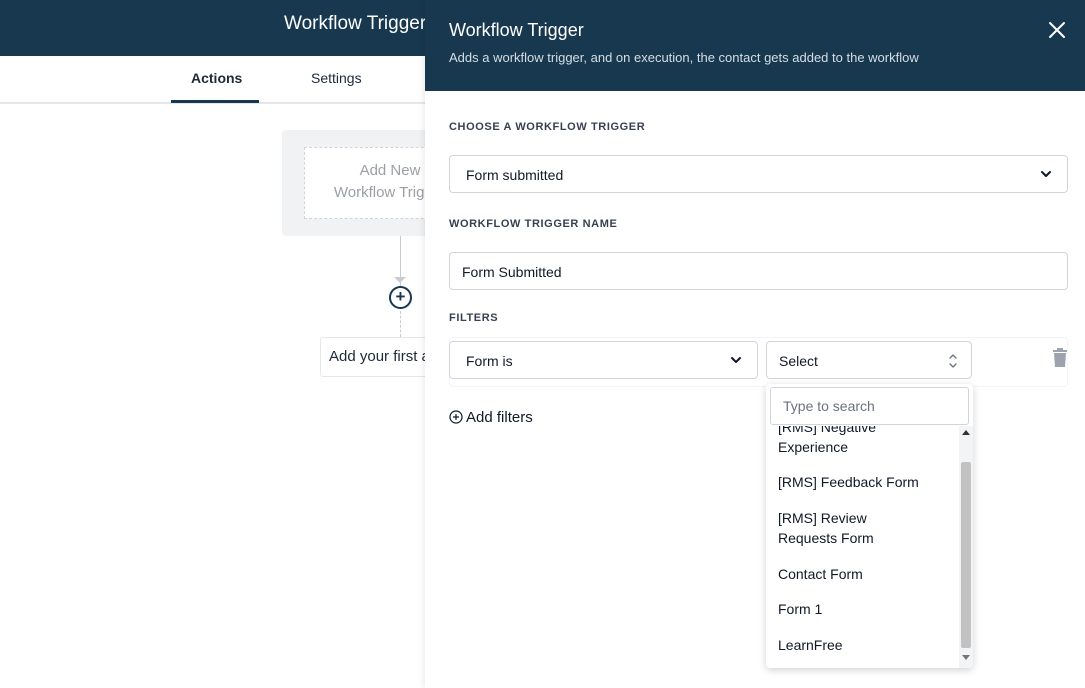 Image resolution: width=1085 pixels, height=688 pixels. I want to click on dropdown-search-input, so click(869, 406).